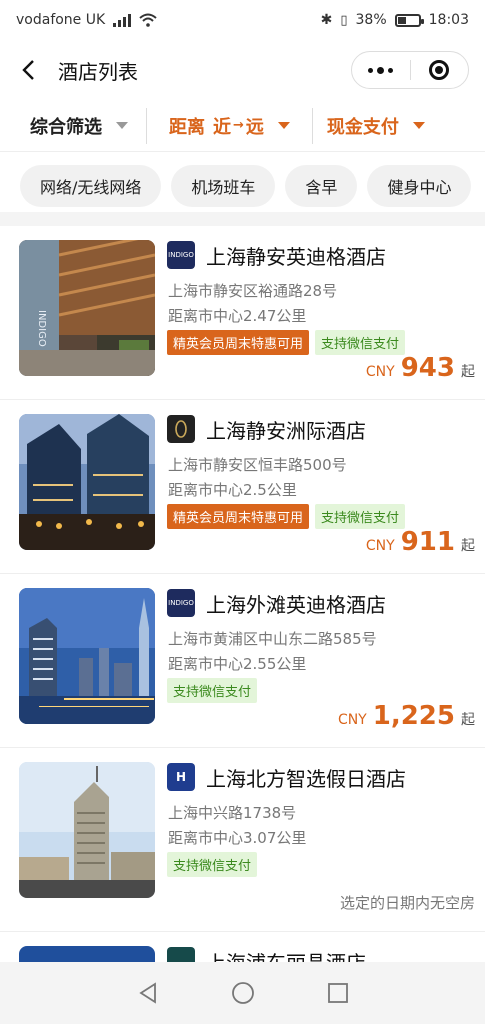 This screenshot has width=485, height=1024. I want to click on svg-text: INDIGO, so click(41, 328).